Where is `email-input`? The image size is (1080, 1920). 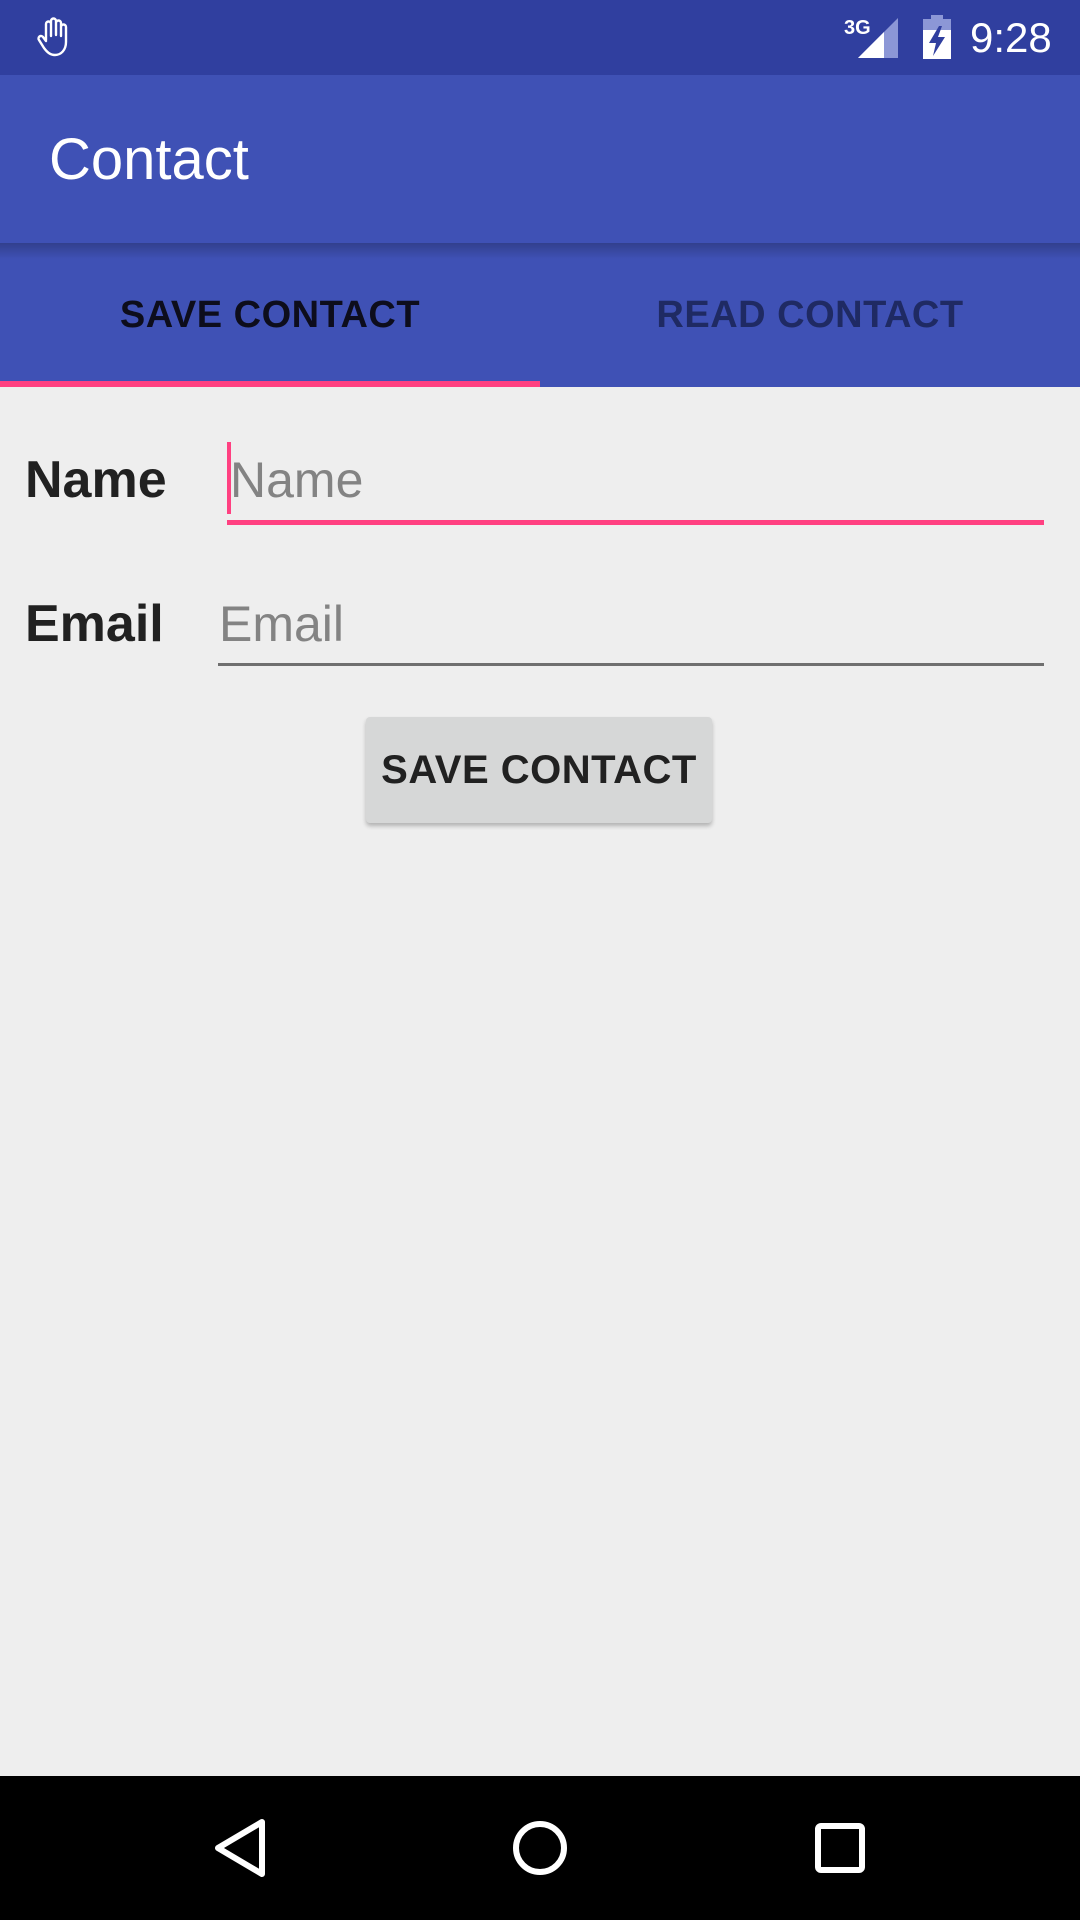 email-input is located at coordinates (629, 624).